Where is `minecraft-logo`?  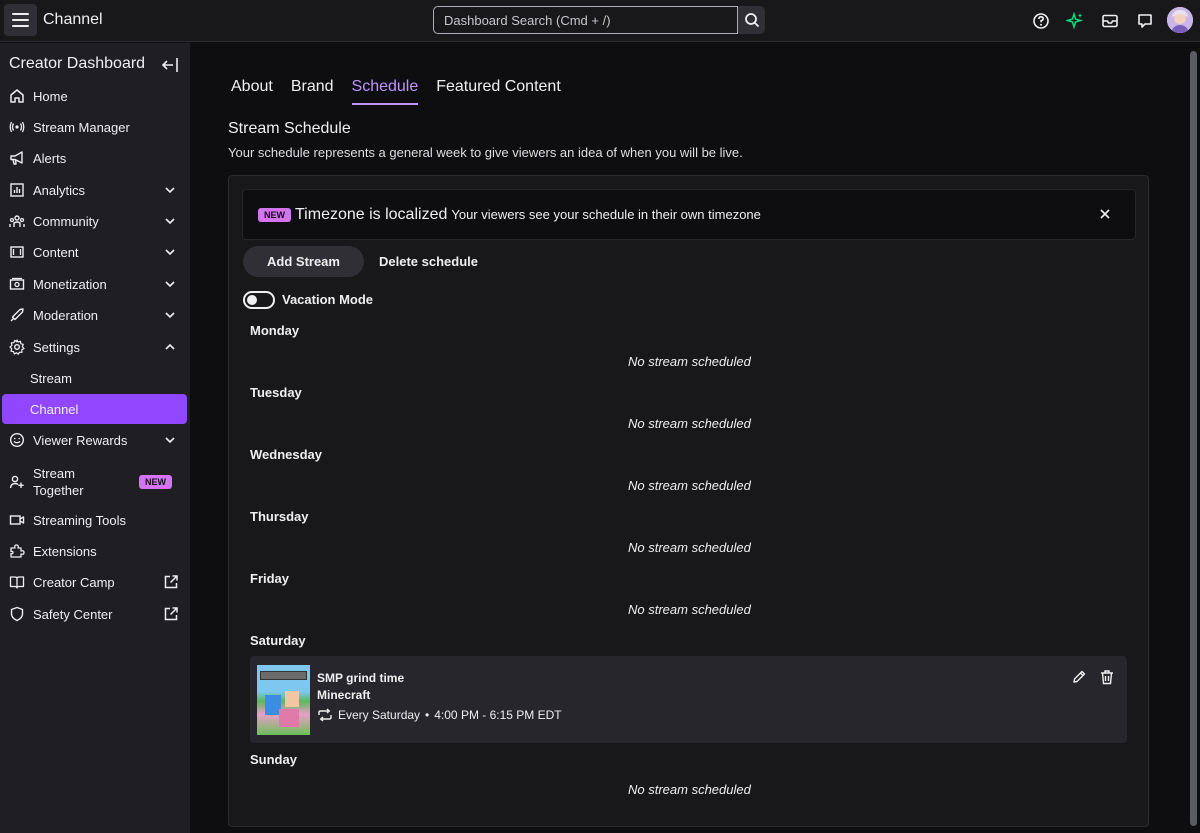 minecraft-logo is located at coordinates (283, 675).